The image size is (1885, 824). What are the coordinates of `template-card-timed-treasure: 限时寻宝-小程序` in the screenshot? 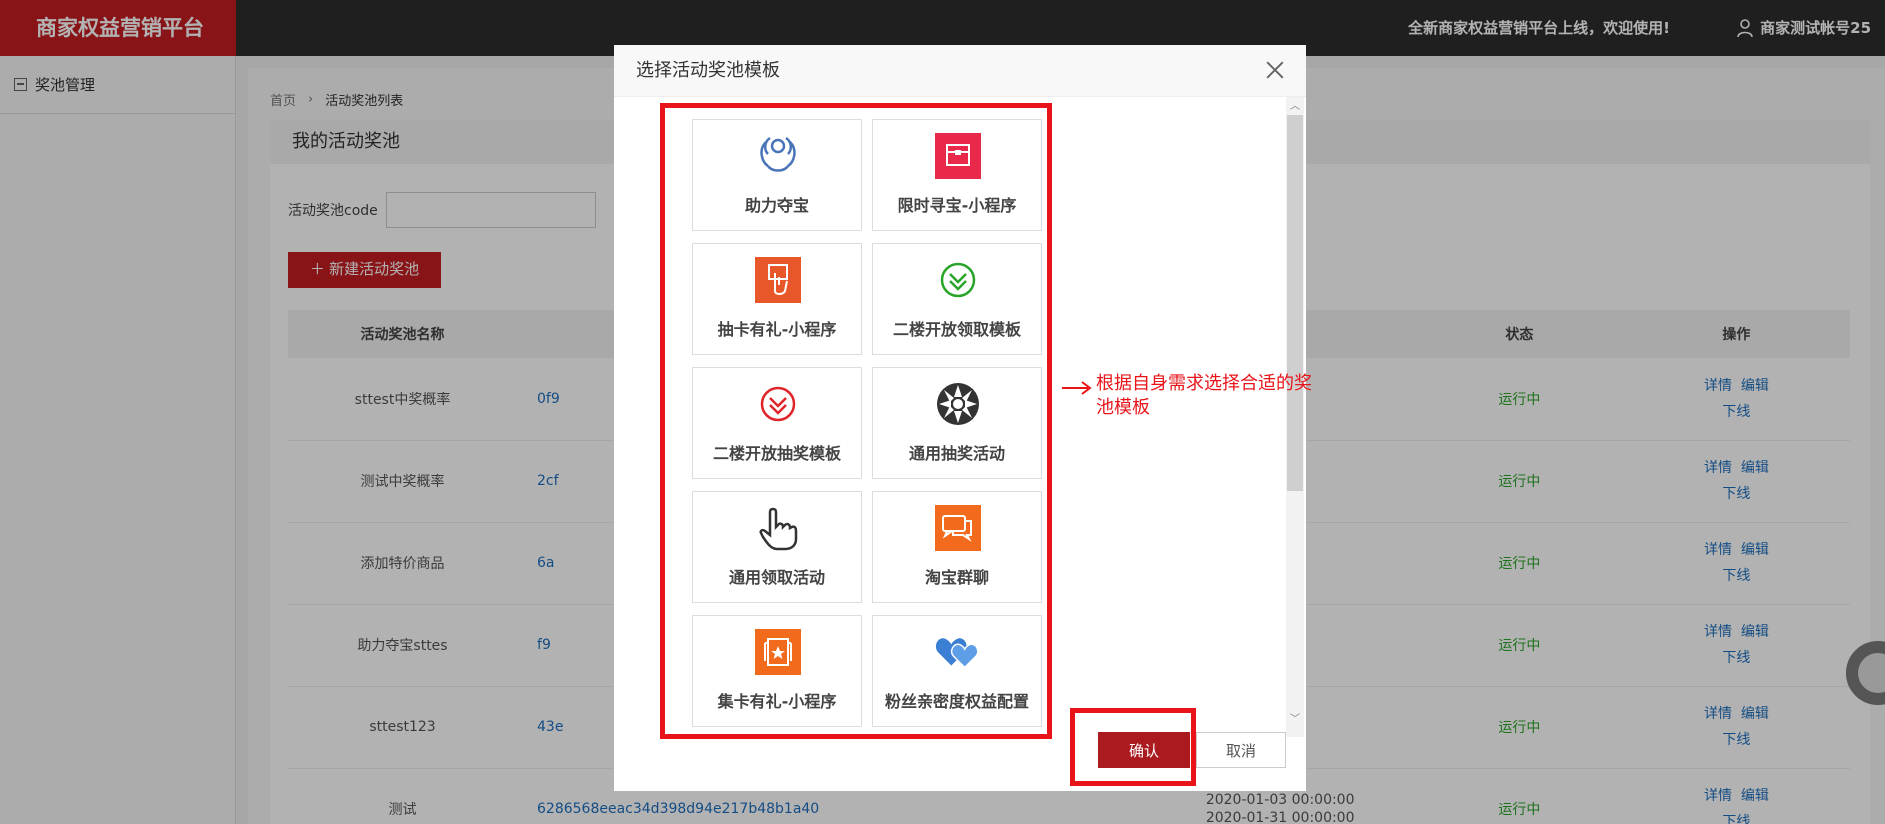 It's located at (957, 175).